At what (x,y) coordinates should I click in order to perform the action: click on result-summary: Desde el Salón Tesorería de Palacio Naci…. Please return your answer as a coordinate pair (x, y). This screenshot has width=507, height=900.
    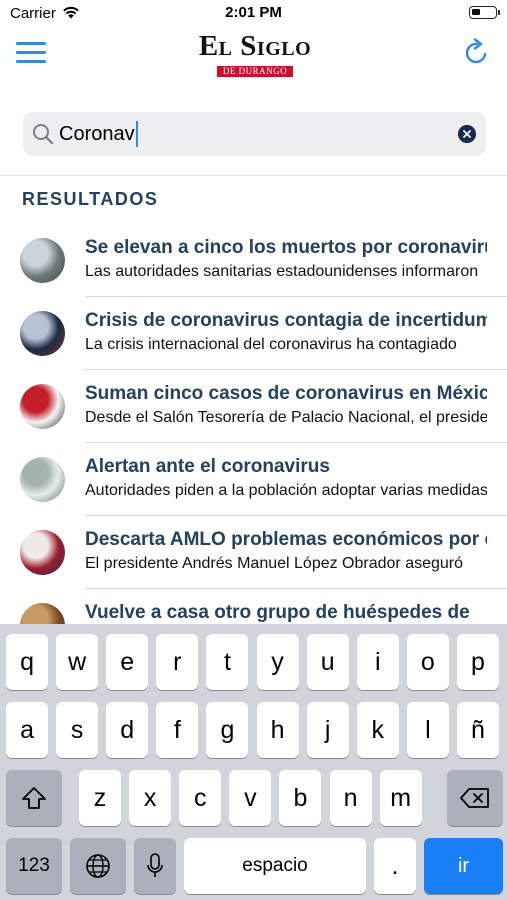
    Looking at the image, I should click on (286, 417).